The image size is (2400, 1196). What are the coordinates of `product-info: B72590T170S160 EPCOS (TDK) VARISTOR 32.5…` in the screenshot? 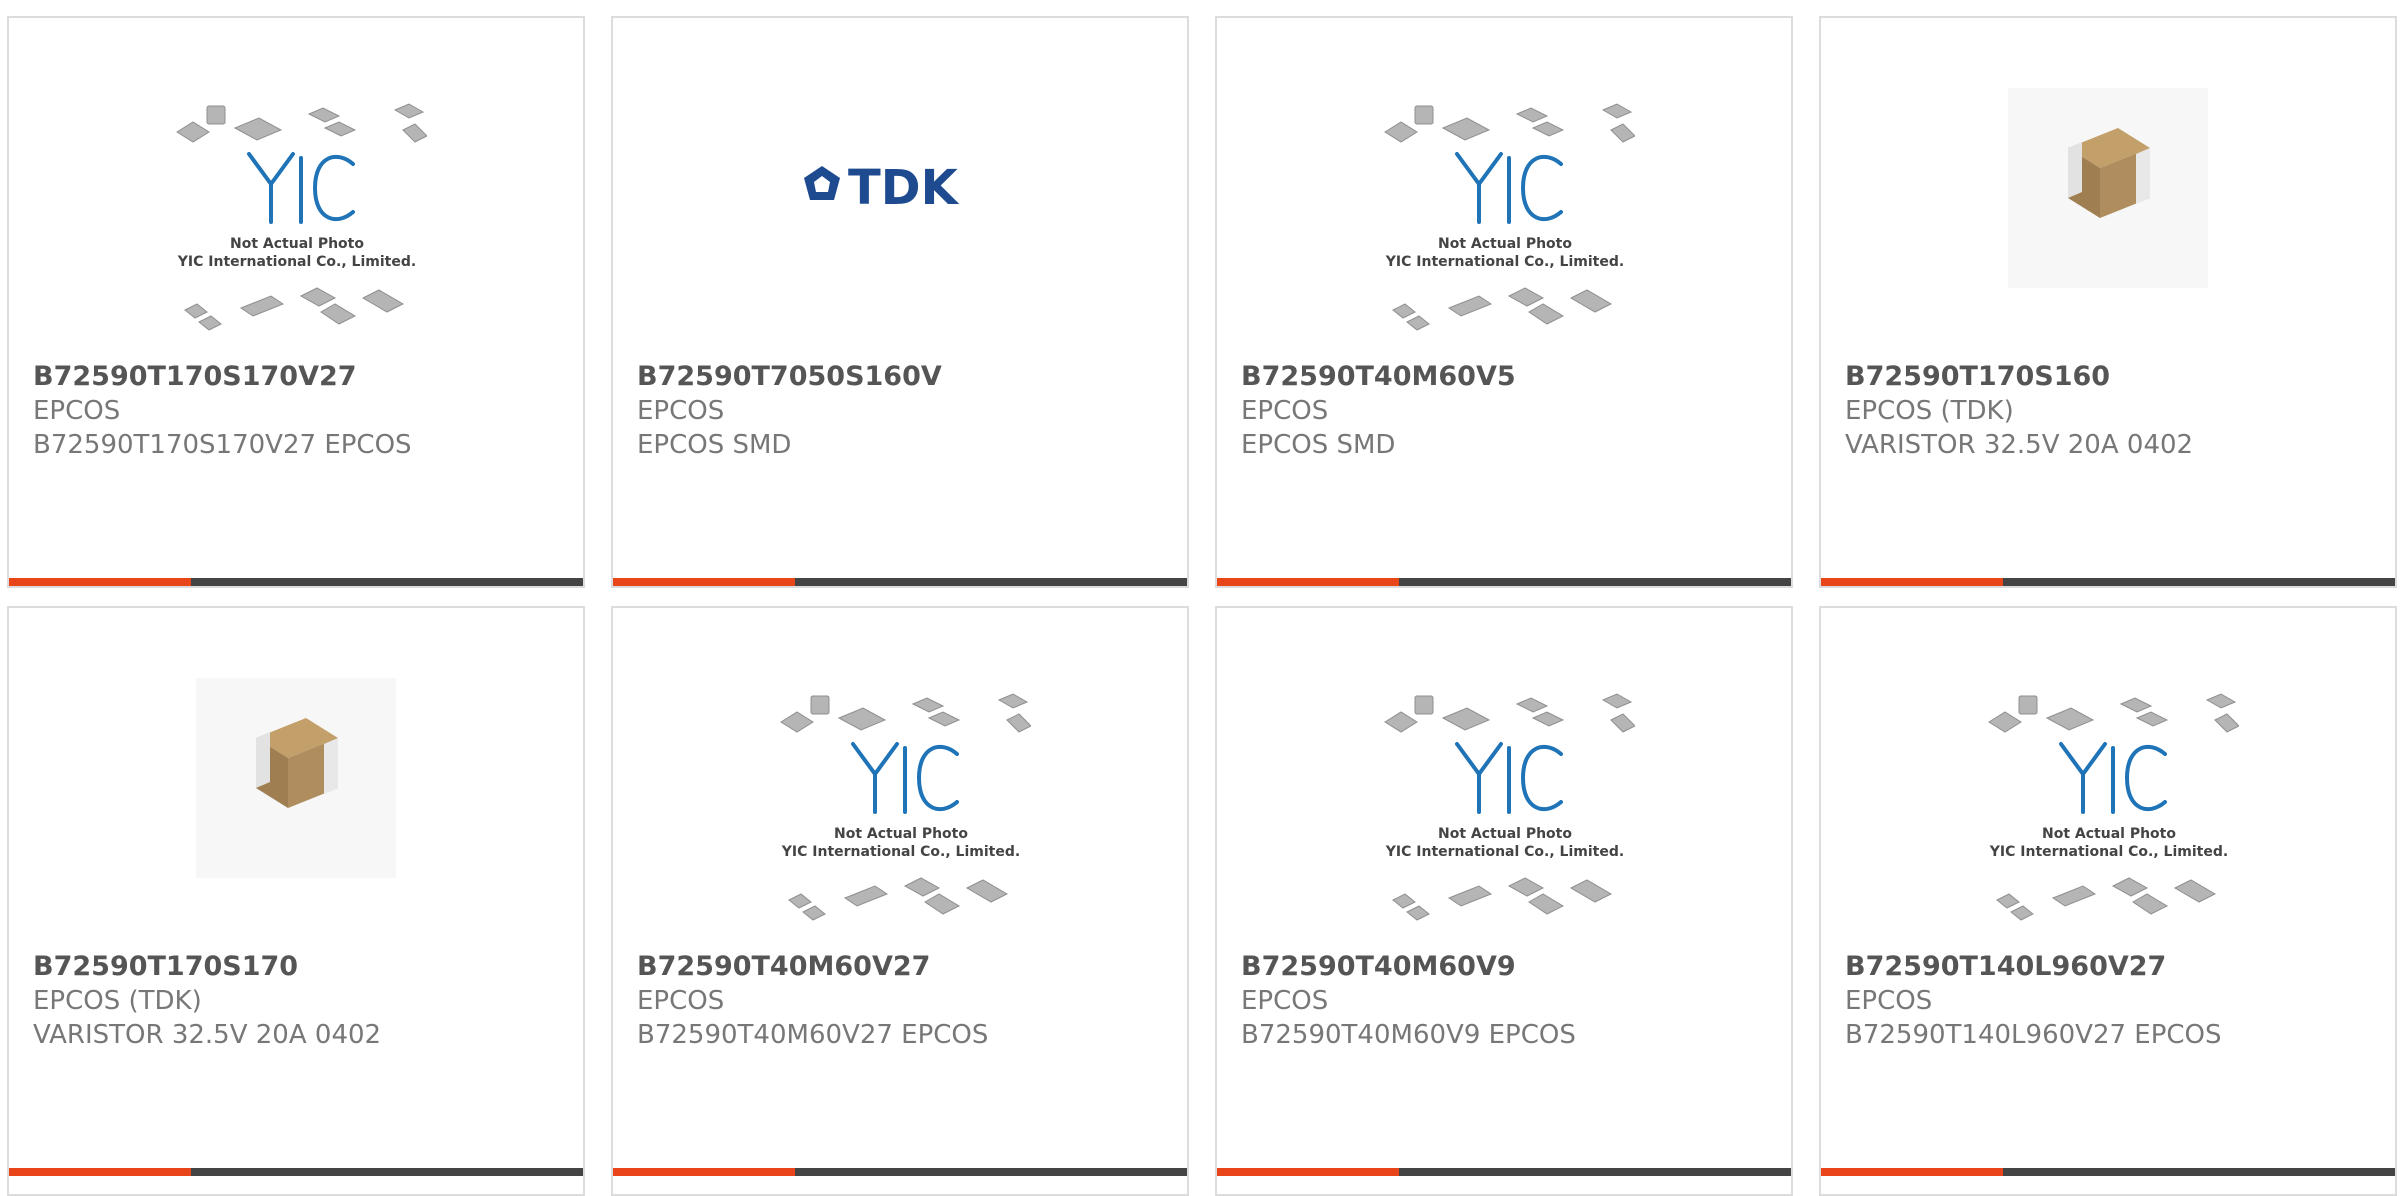 It's located at (2114, 411).